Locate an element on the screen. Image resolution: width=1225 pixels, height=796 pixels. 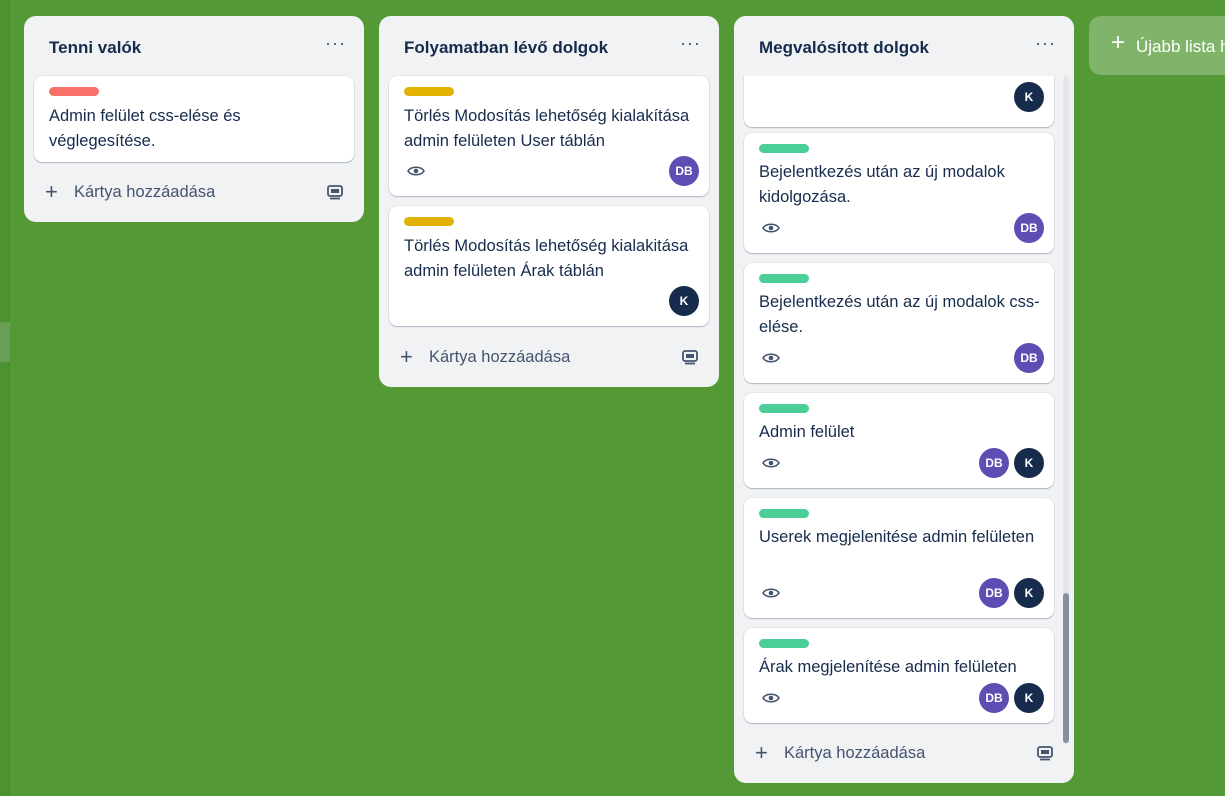
card: Admin felület DB K is located at coordinates (899, 440).